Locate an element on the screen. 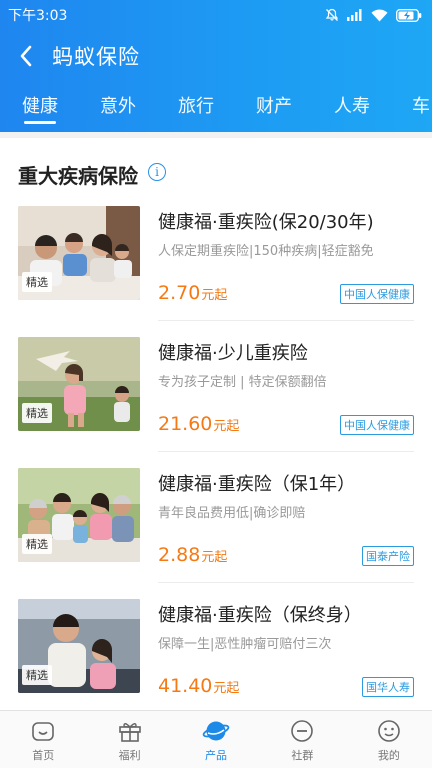 The width and height of the screenshot is (432, 768). nav-label: 社群 is located at coordinates (302, 755).